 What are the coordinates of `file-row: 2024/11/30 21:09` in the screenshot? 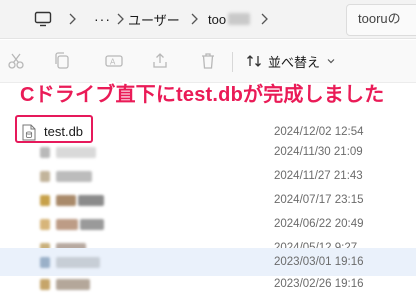 It's located at (208, 152).